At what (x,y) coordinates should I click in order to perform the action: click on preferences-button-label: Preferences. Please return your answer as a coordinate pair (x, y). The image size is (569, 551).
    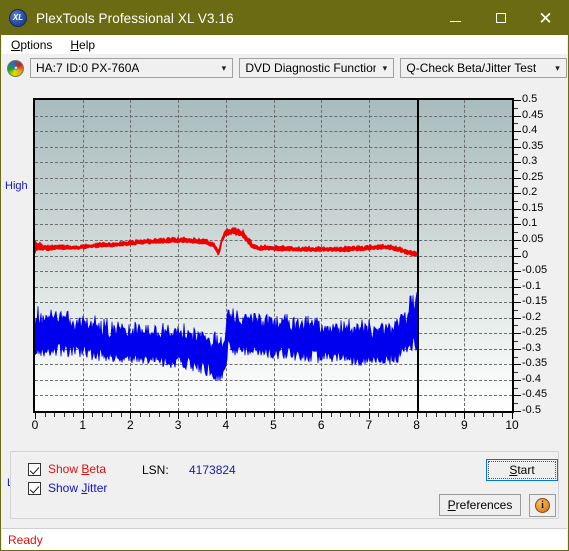
    Looking at the image, I should click on (480, 505).